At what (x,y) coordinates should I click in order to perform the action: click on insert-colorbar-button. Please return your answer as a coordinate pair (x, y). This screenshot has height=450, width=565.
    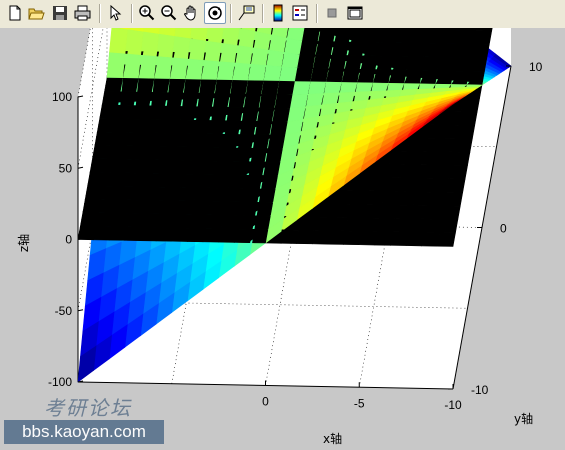
    Looking at the image, I should click on (278, 13).